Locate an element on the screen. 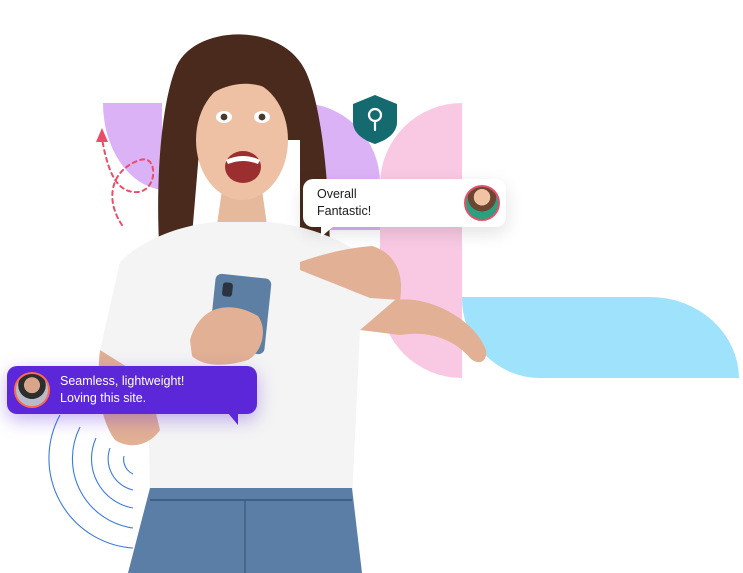  review-text-bottom-line2: Loving this site. is located at coordinates (103, 398).